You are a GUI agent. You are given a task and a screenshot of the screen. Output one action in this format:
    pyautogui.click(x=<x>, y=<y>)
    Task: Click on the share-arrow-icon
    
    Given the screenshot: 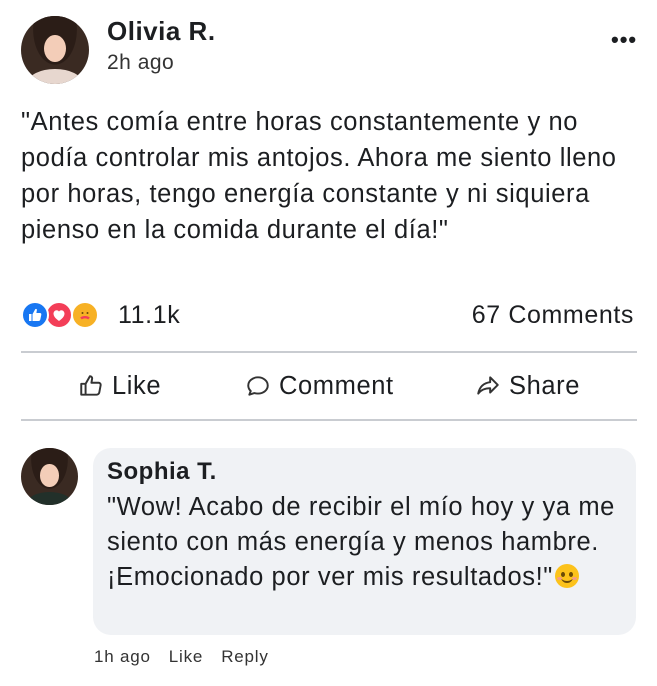 What is the action you would take?
    pyautogui.click(x=488, y=385)
    